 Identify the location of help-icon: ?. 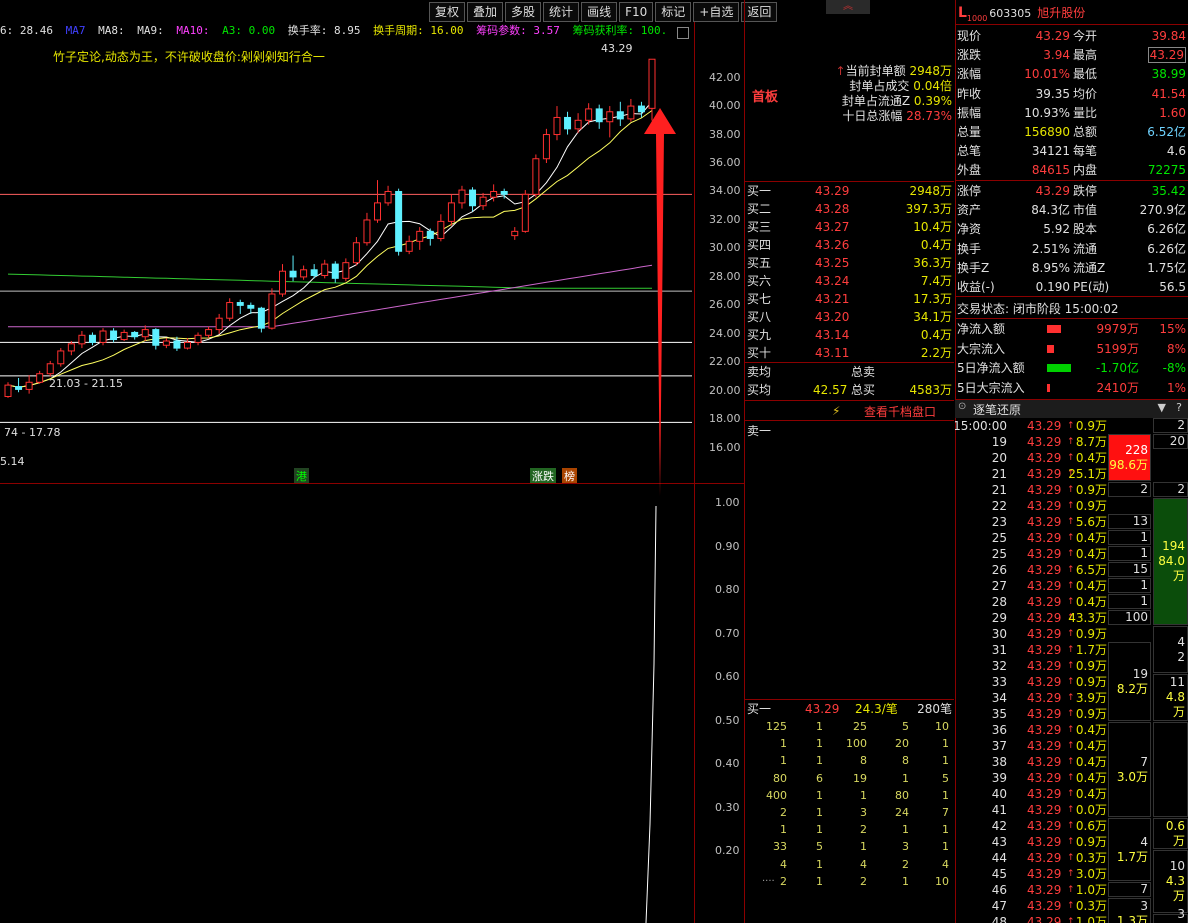
(1179, 407).